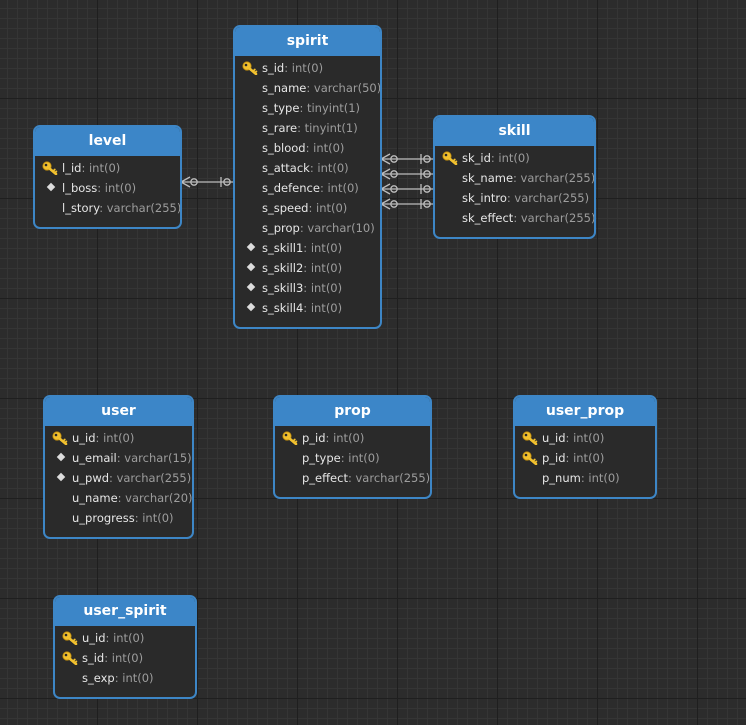 Image resolution: width=746 pixels, height=725 pixels. I want to click on field-name: s_skill1, so click(283, 248).